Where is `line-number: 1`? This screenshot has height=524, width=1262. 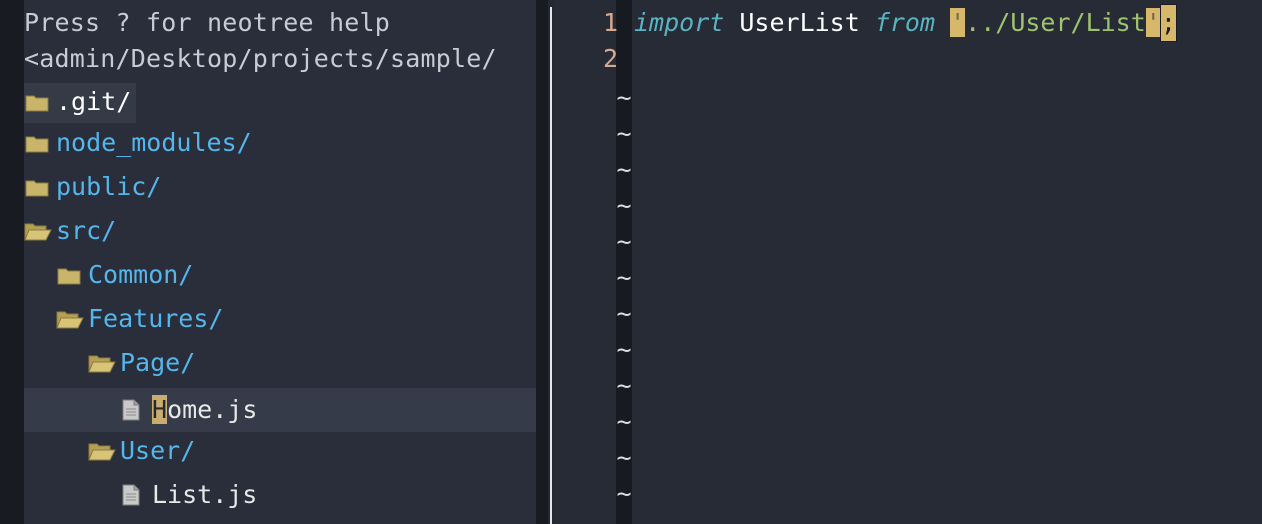 line-number: 1 is located at coordinates (610, 22).